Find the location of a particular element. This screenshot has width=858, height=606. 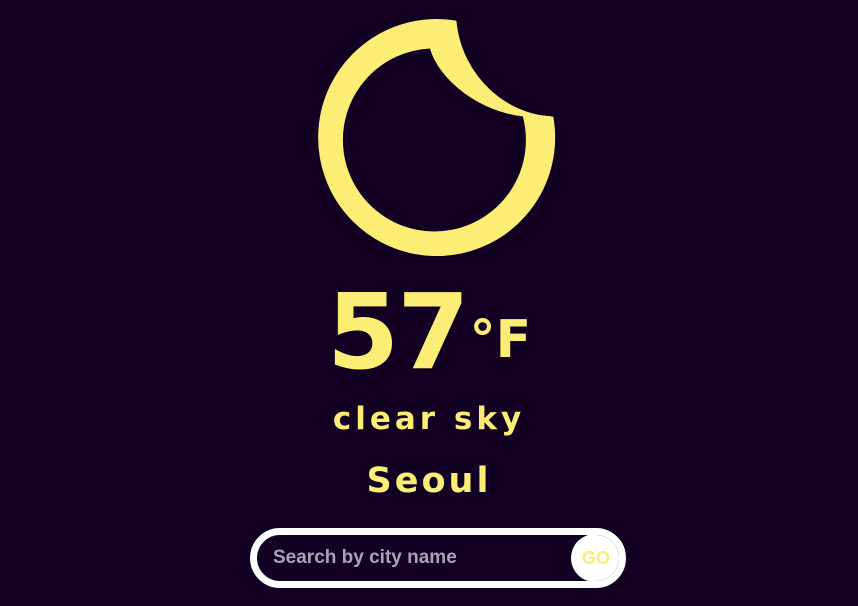

city-search-input is located at coordinates (417, 558).